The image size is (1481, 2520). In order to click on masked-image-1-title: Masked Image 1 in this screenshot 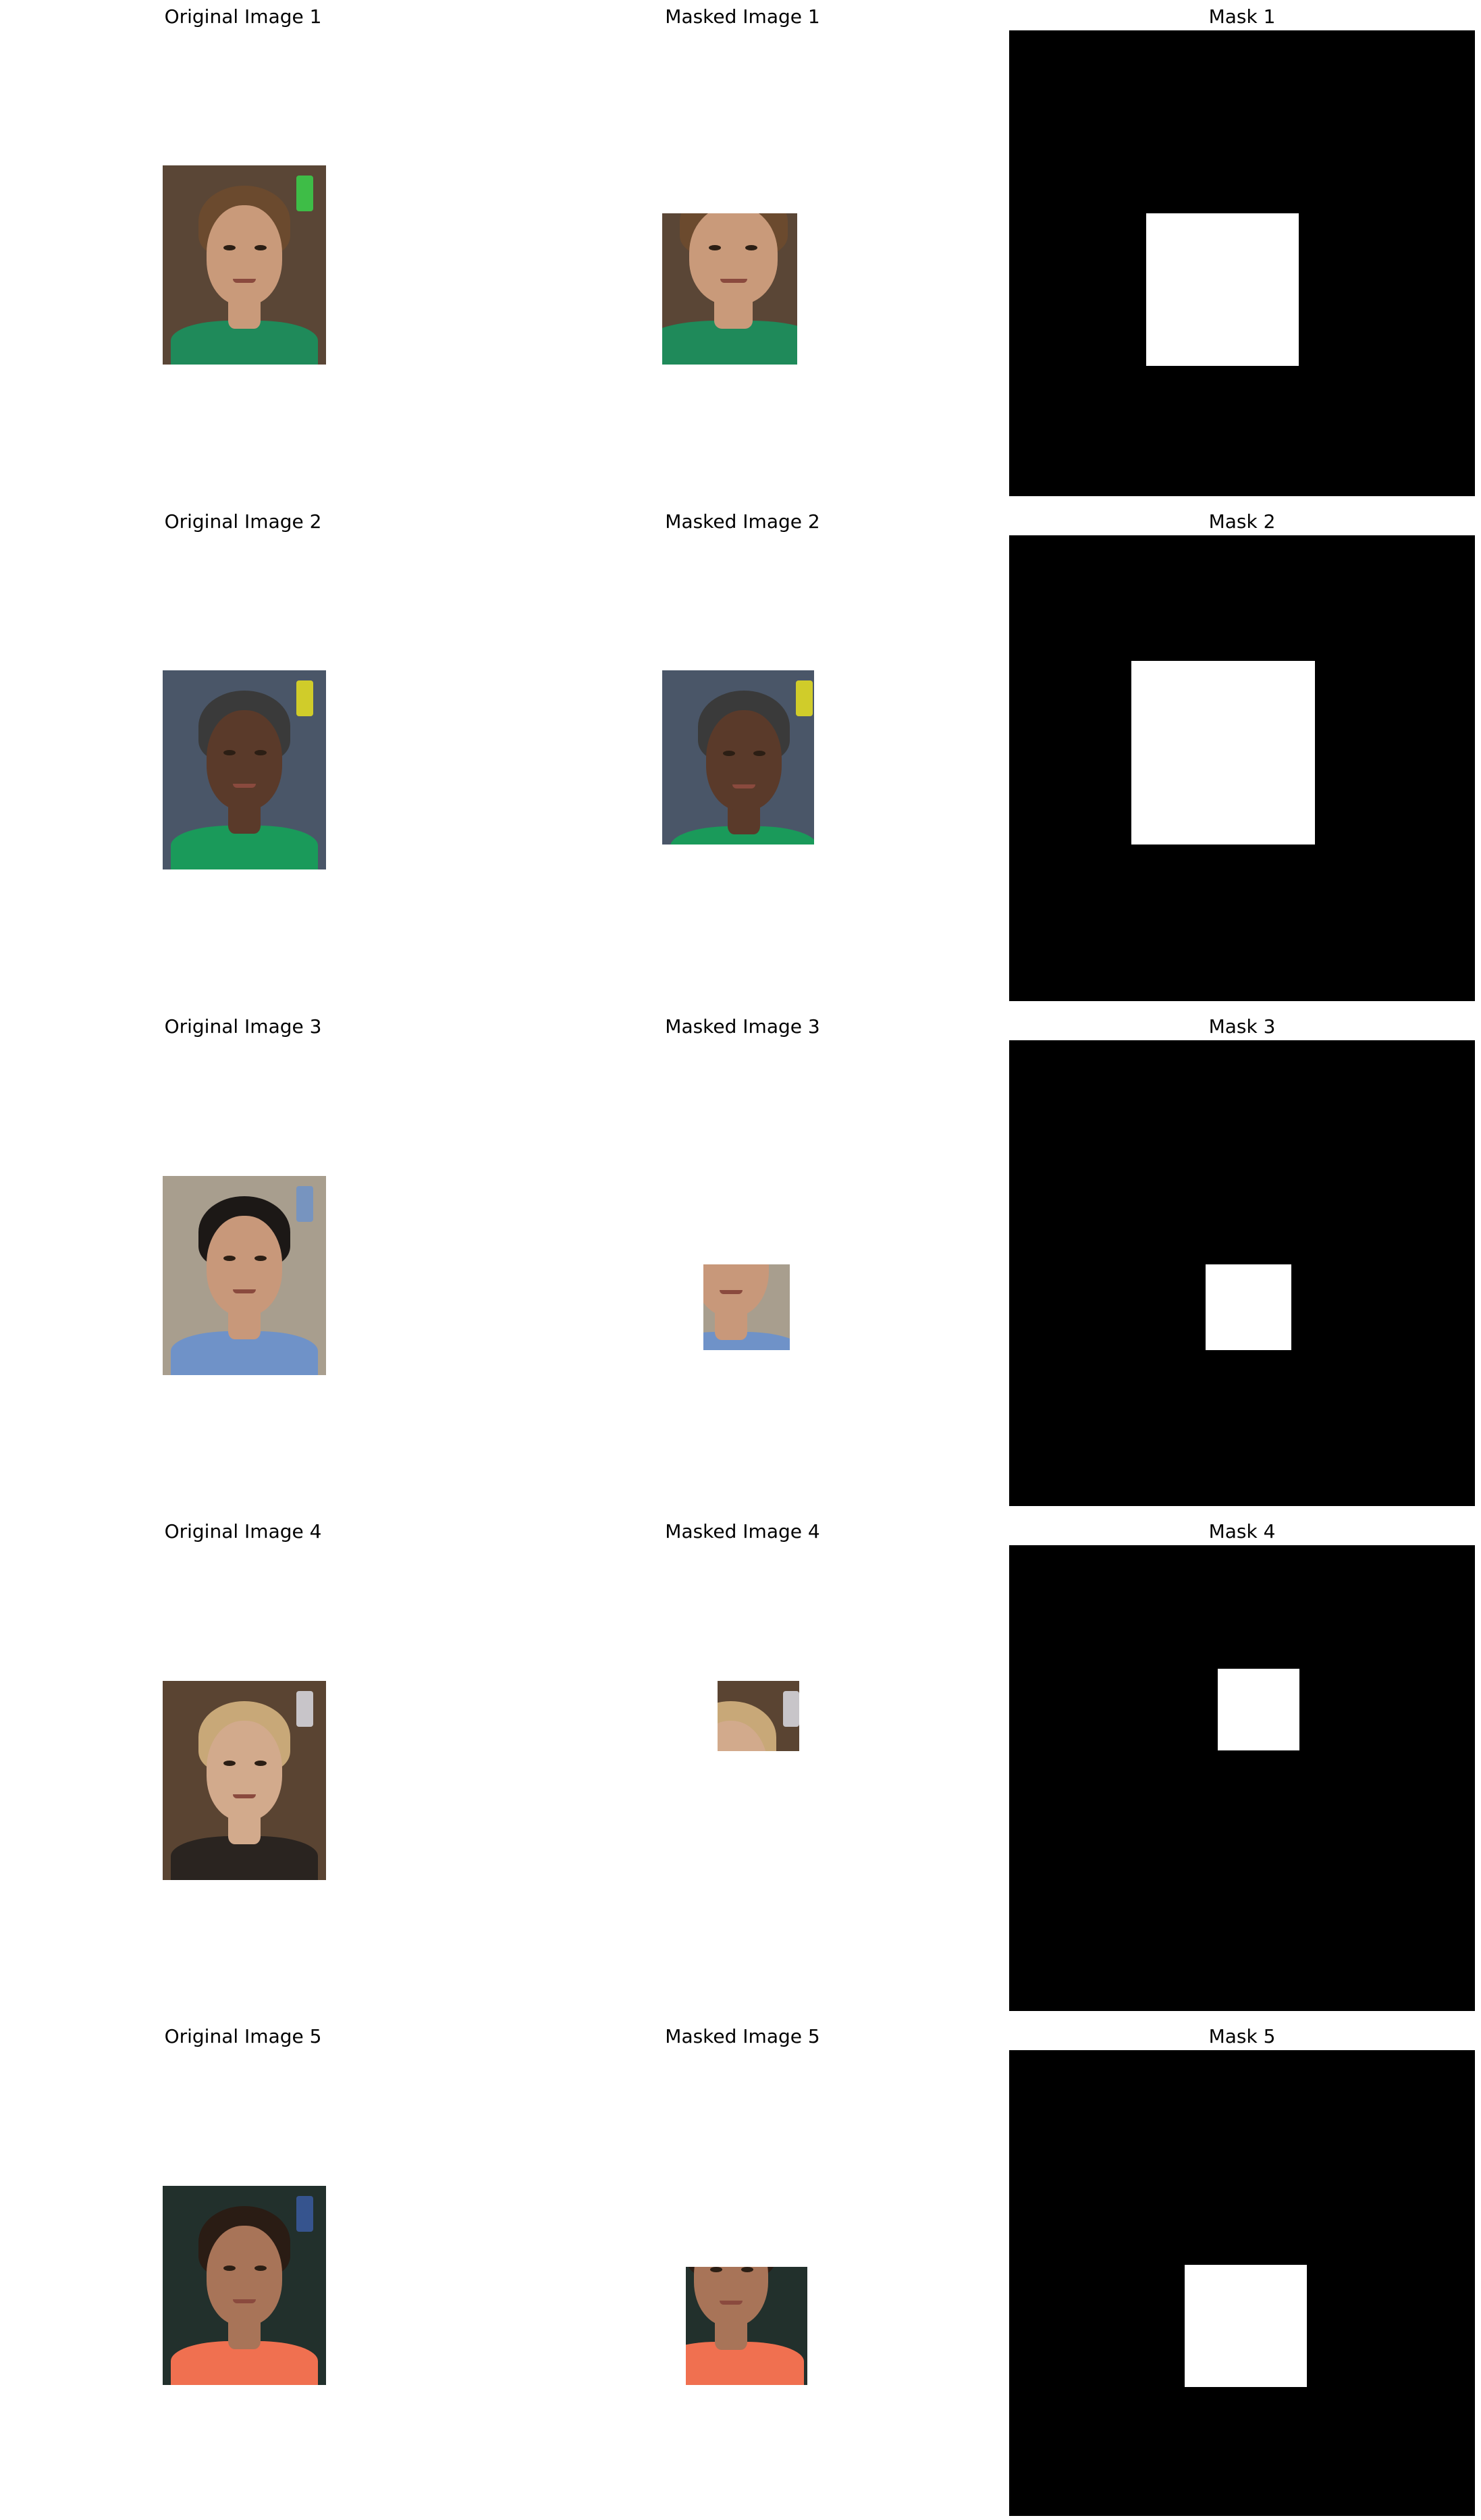, I will do `click(743, 16)`.